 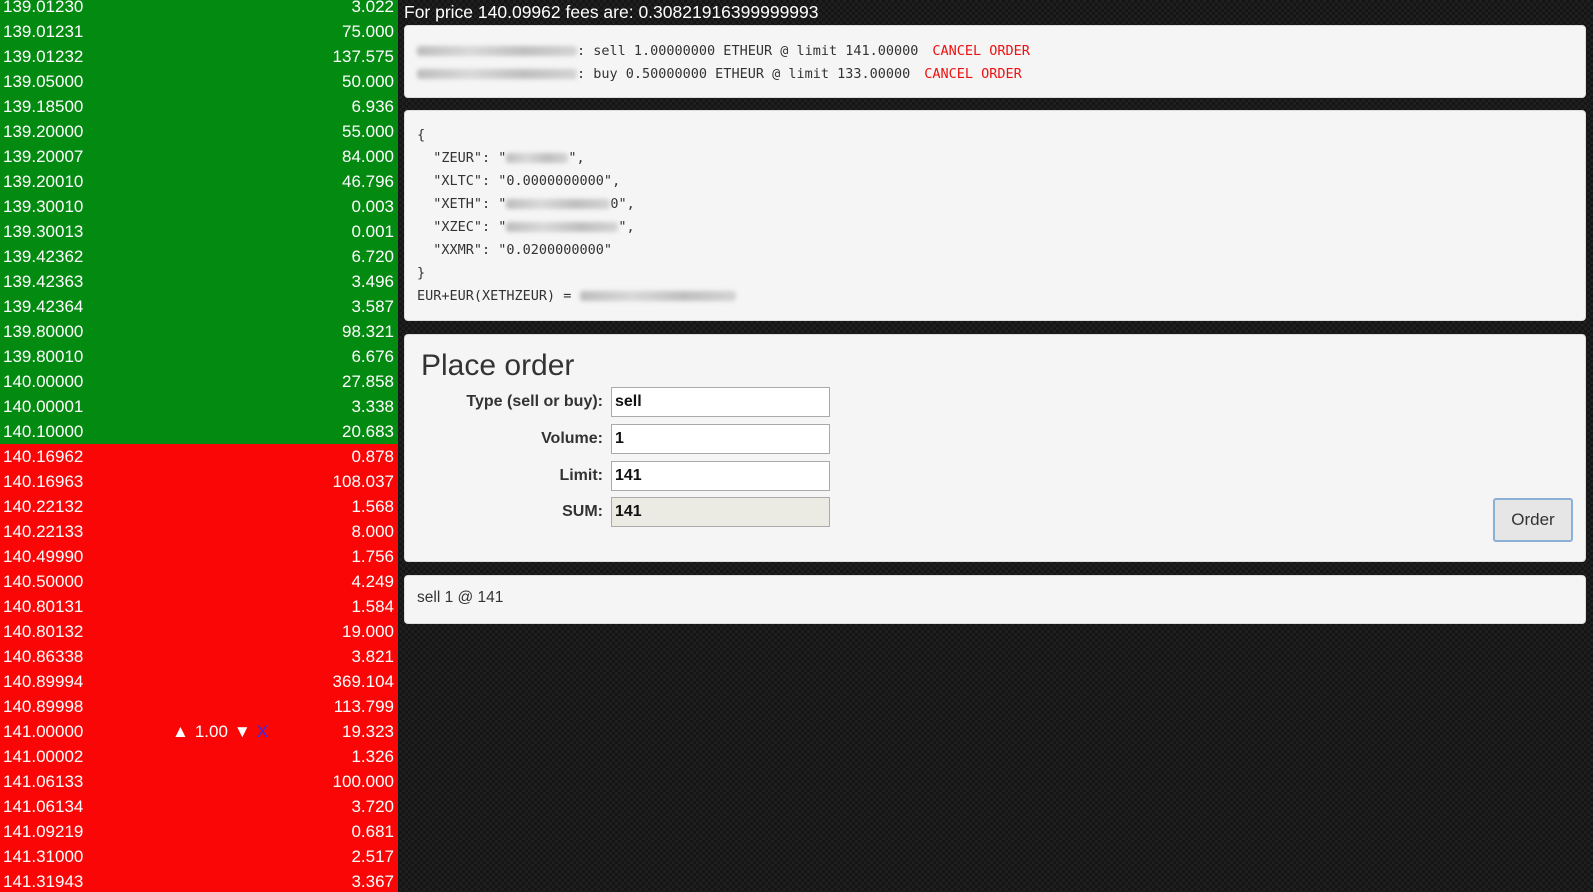 I want to click on bid-row: 139.01231 75.000, so click(x=199, y=31).